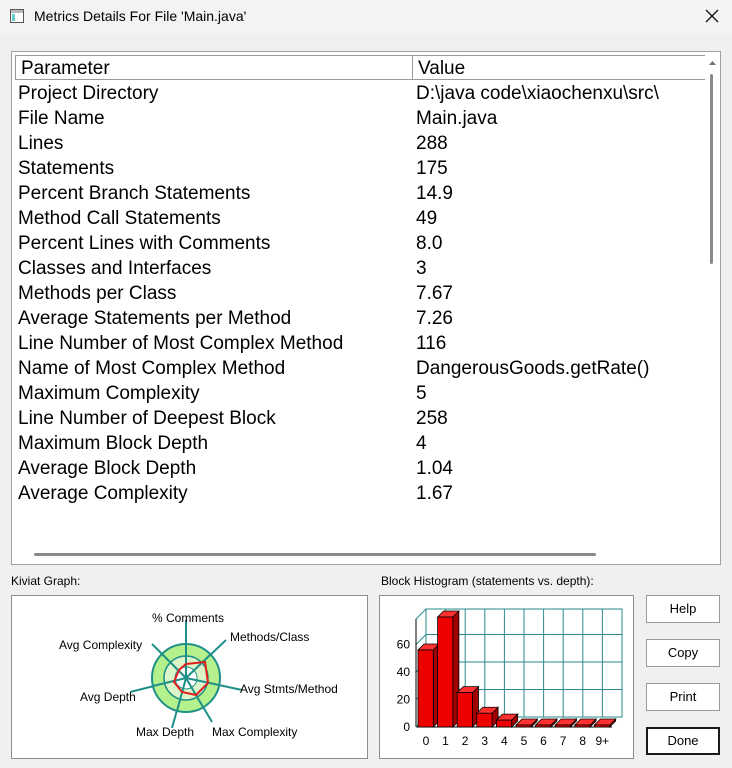  I want to click on parameter-value: 14.9, so click(434, 193).